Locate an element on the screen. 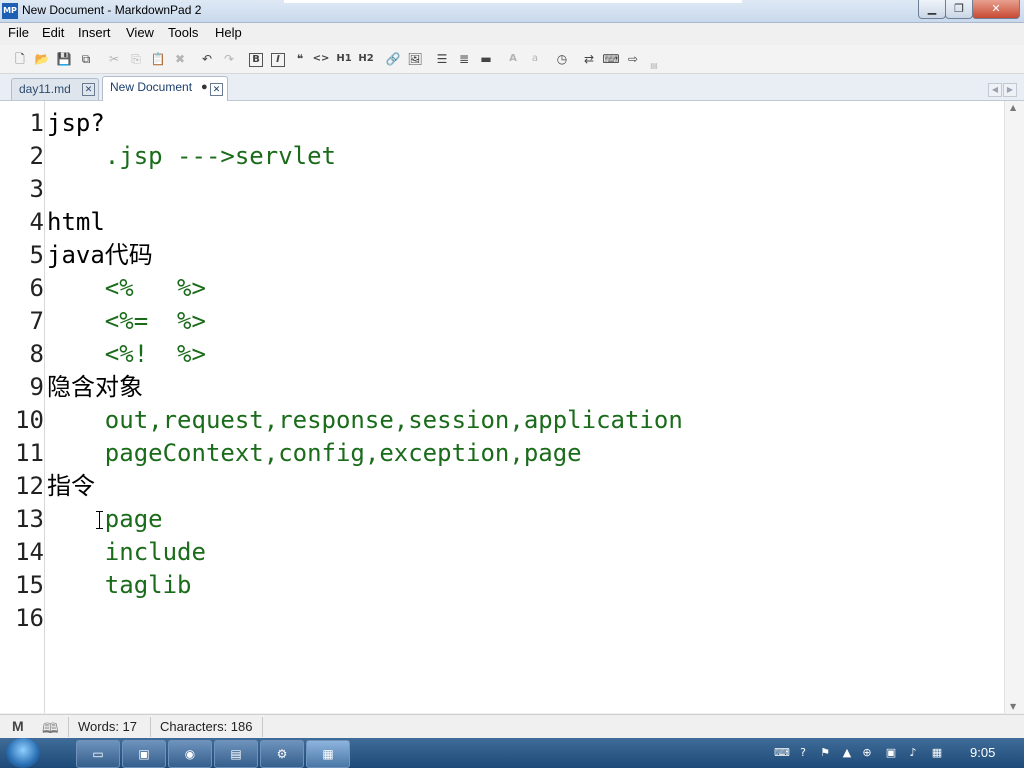 This screenshot has height=768, width=1024. status-bar: M 🕮 Words: 17 Characters: 186 is located at coordinates (512, 726).